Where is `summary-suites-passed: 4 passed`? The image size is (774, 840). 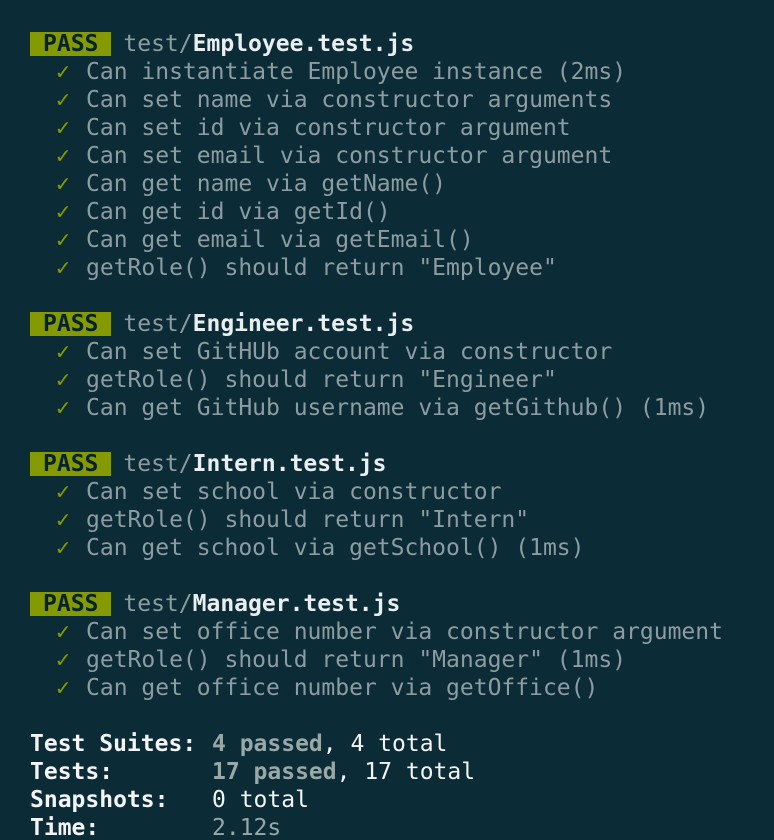
summary-suites-passed: 4 passed is located at coordinates (267, 744).